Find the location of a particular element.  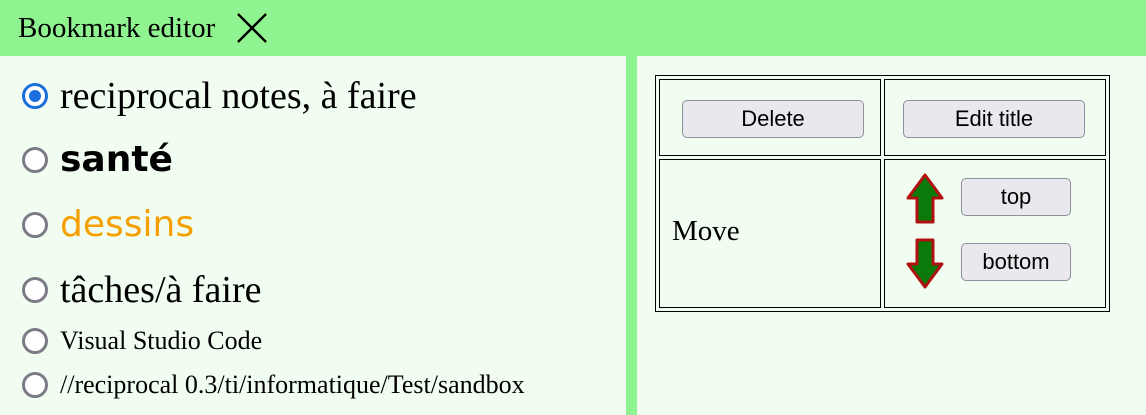

bookmark-item: tâches/à faire is located at coordinates (141, 290).